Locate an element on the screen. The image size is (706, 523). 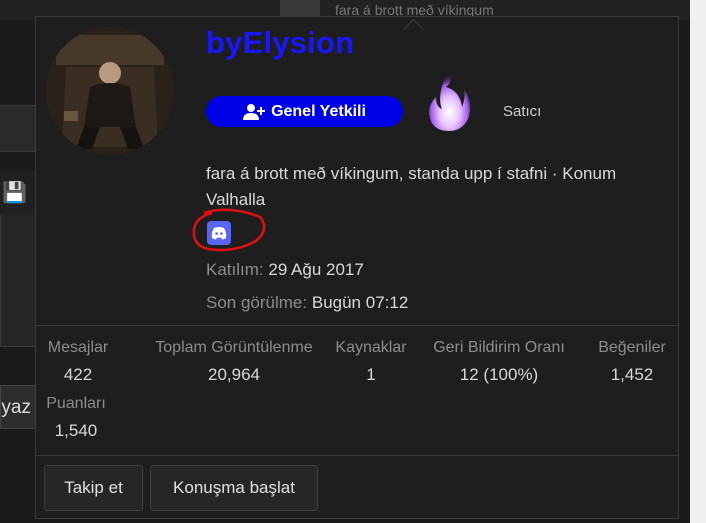
background-reply-button: yaz is located at coordinates (18, 407).